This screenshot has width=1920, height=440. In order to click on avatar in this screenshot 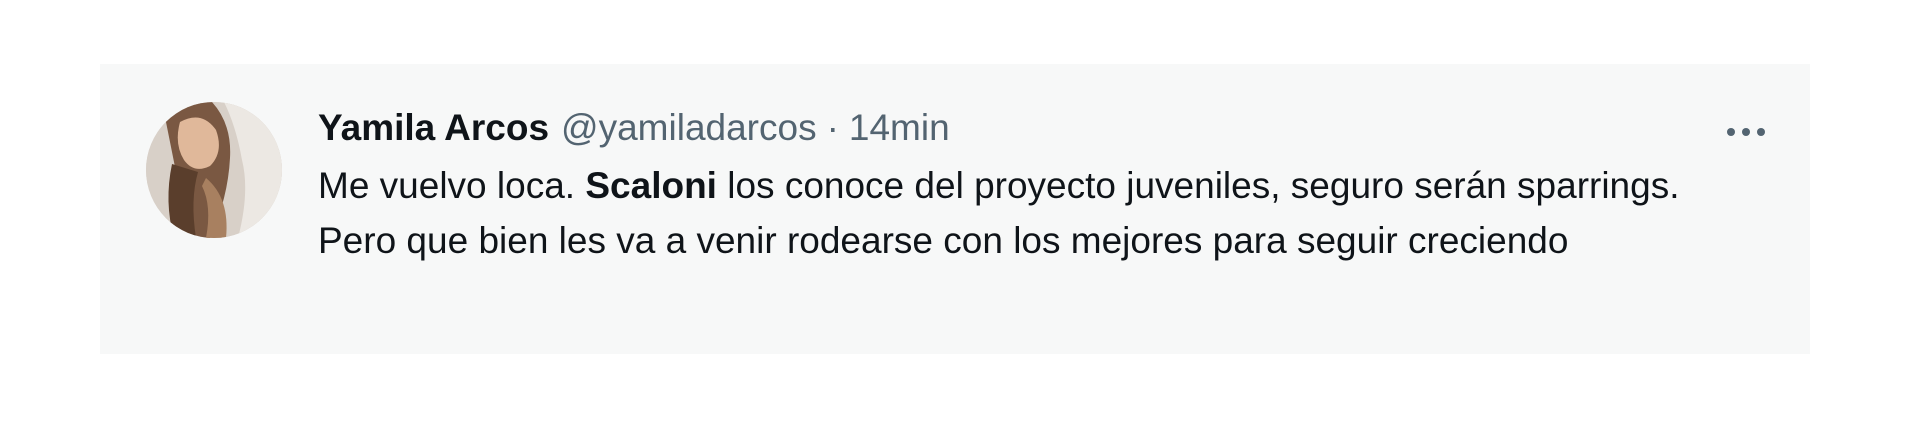, I will do `click(214, 170)`.